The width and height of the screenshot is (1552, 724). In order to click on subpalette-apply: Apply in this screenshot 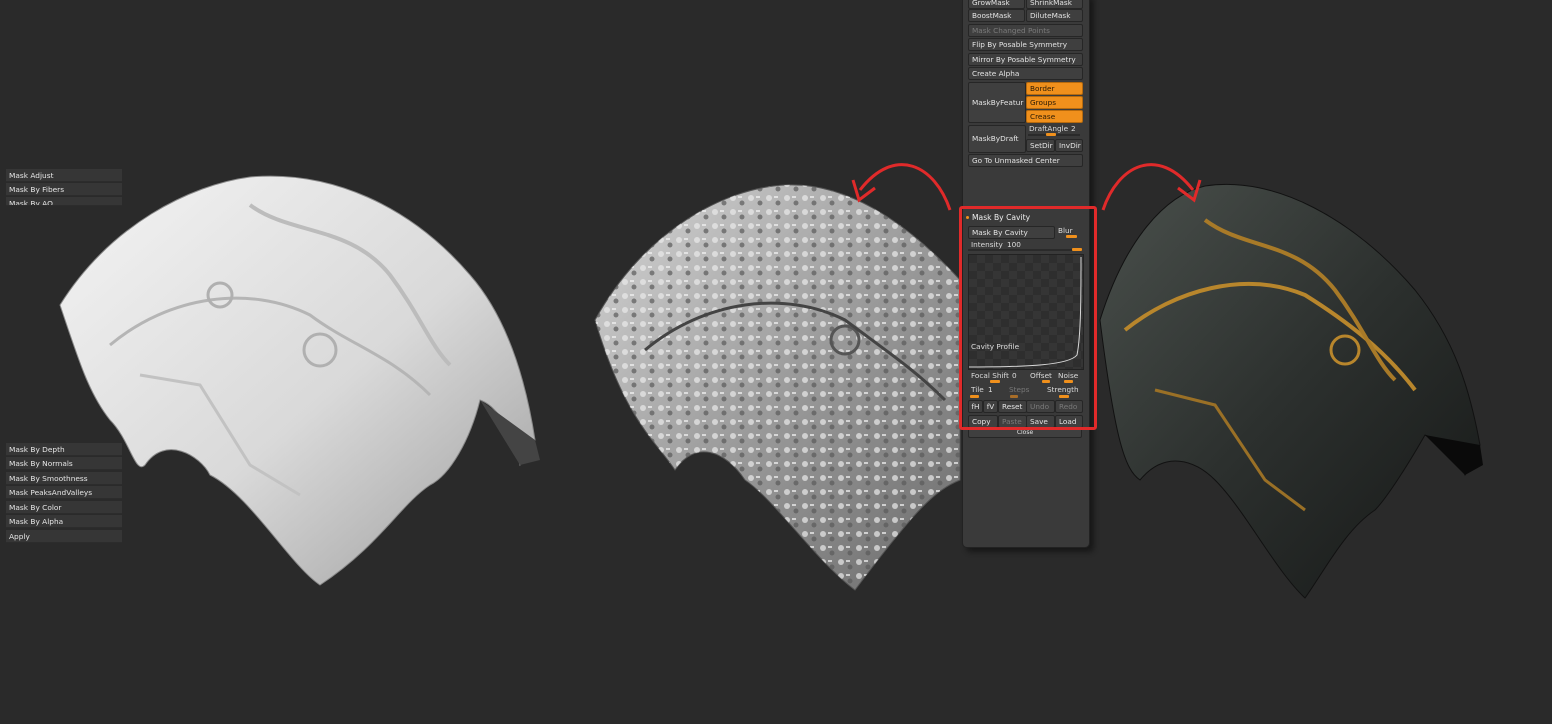, I will do `click(64, 536)`.